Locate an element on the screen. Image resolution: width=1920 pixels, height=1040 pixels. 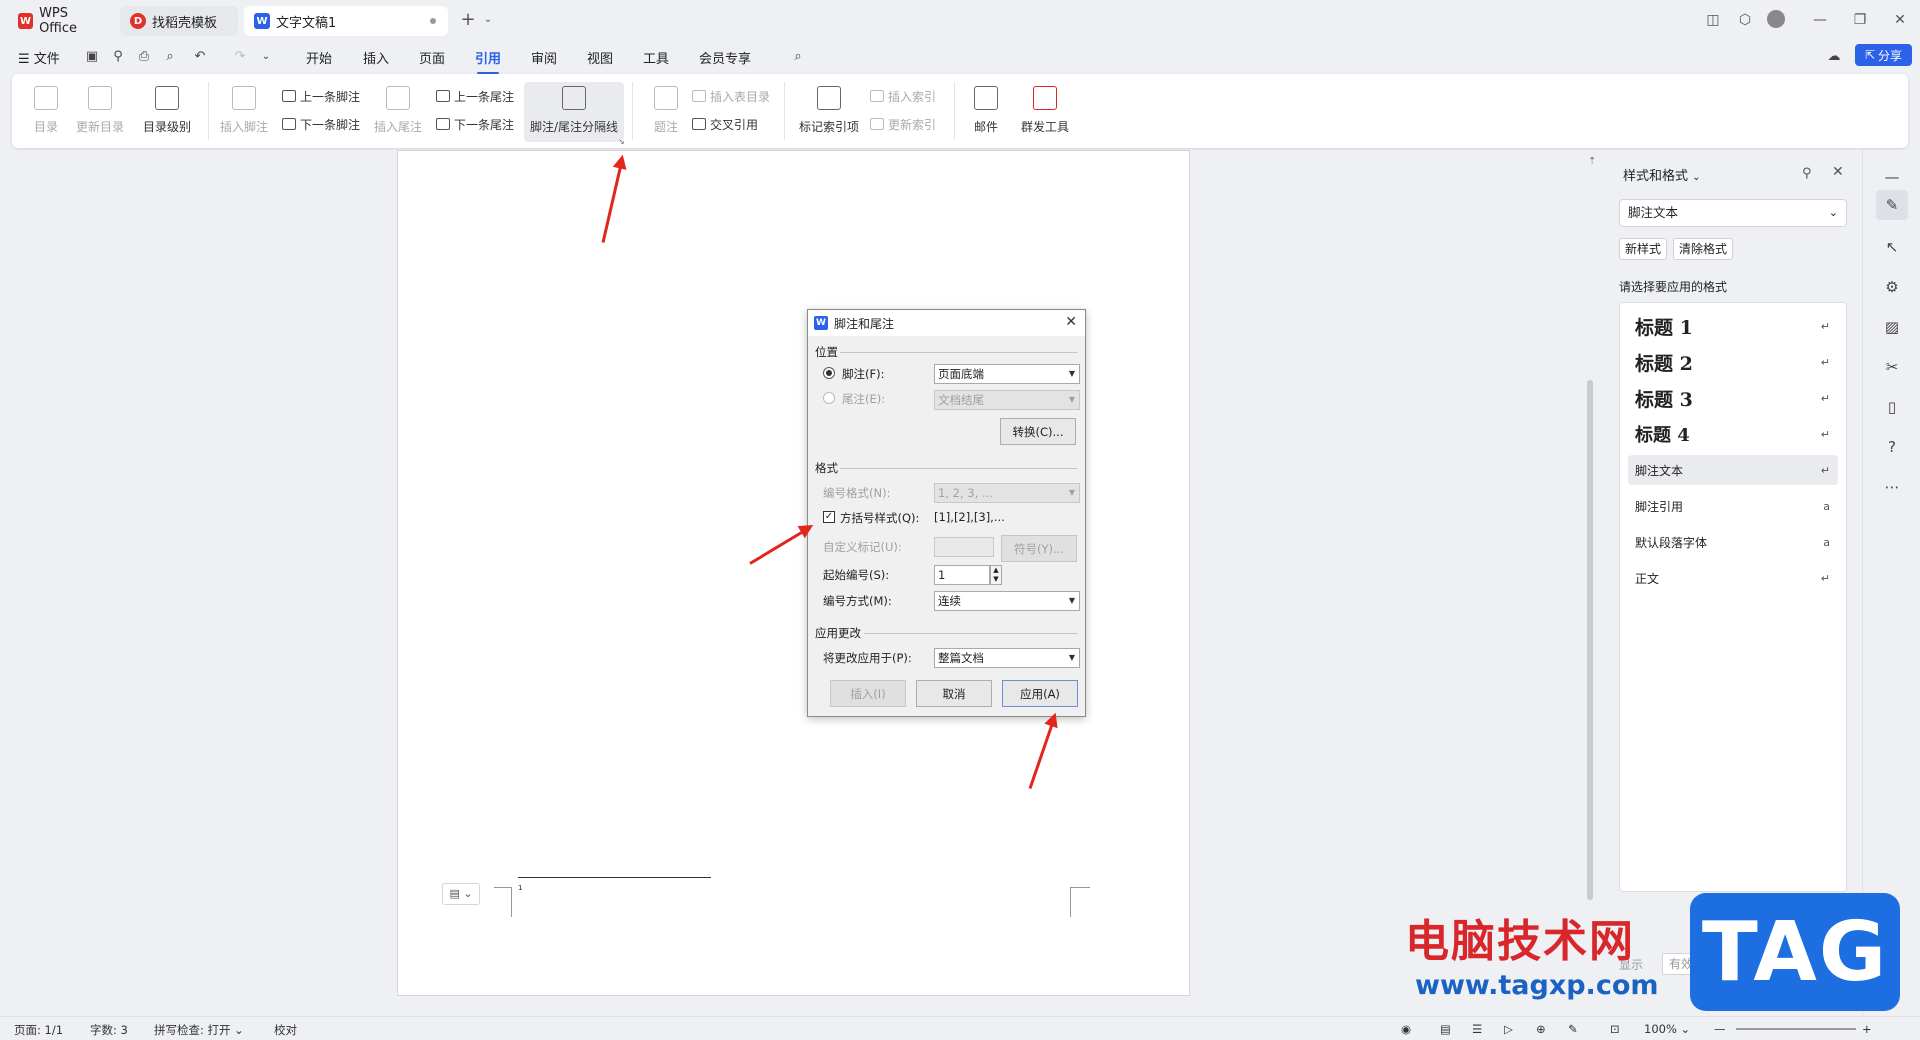
endnote-position-select: 文档结尾 is located at coordinates (1007, 400).